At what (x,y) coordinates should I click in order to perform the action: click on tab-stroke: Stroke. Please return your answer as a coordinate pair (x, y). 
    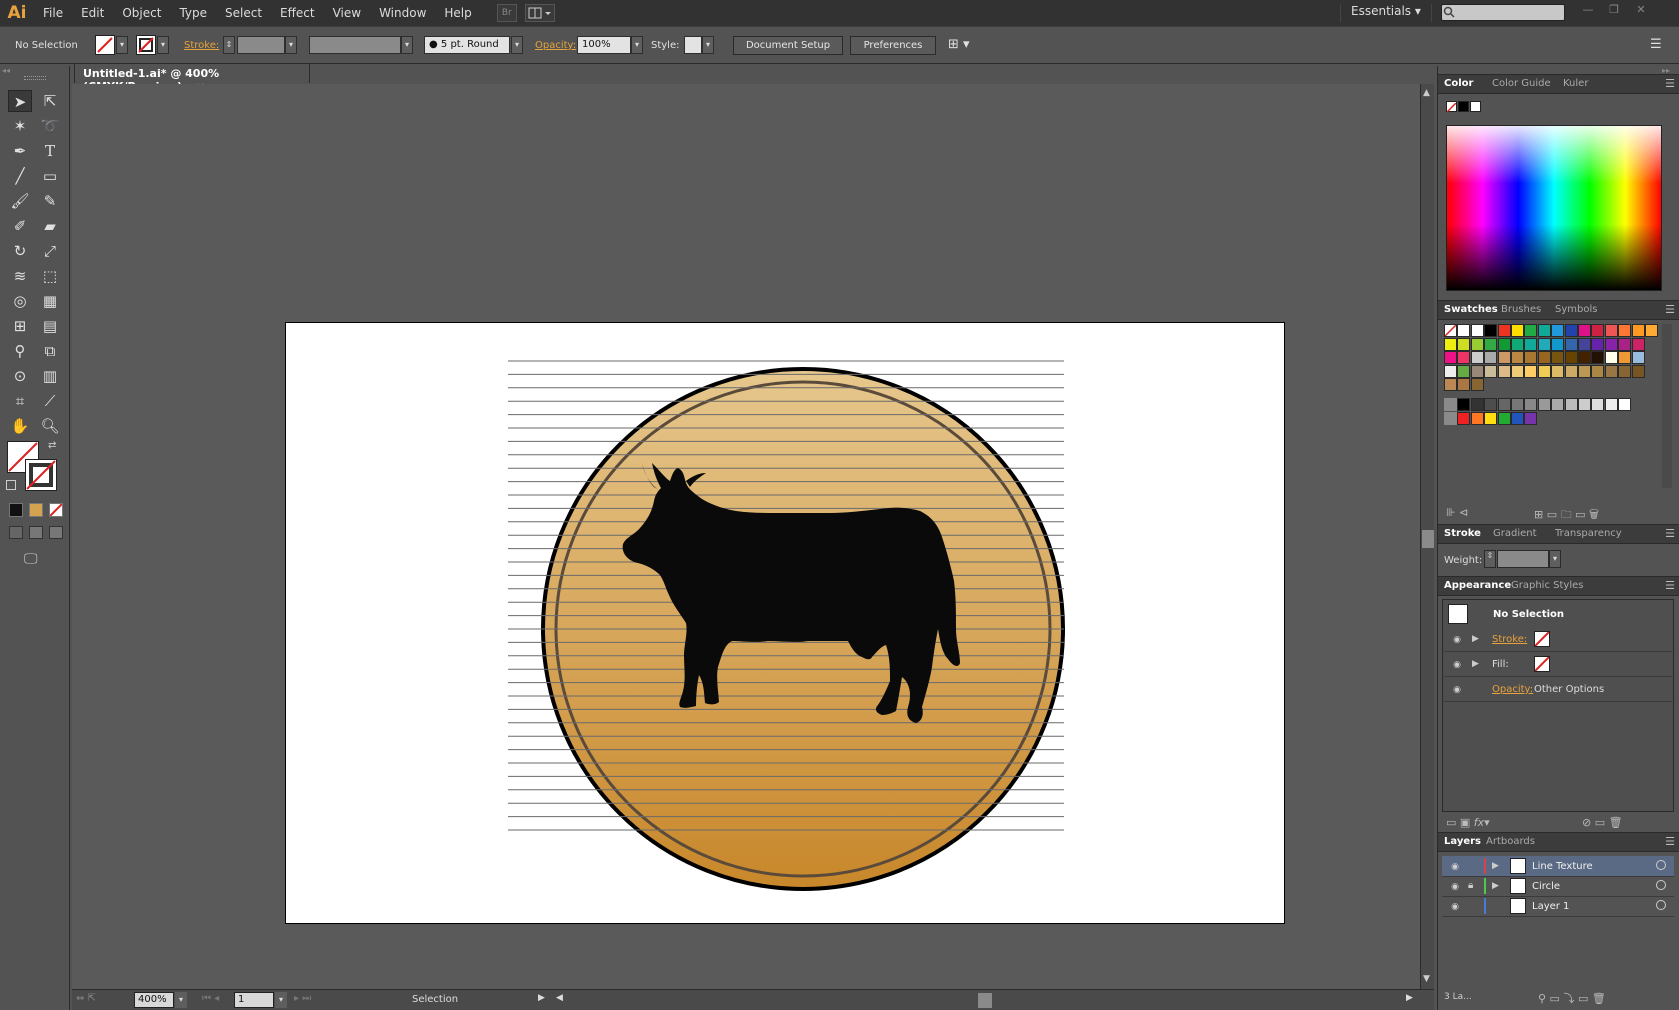
    Looking at the image, I should click on (1462, 533).